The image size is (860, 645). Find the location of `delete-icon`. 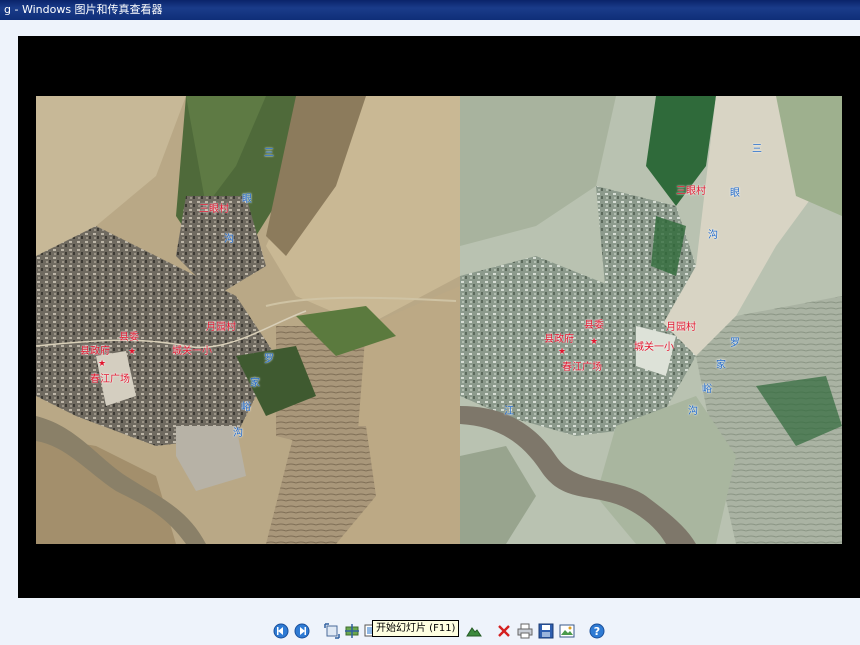

delete-icon is located at coordinates (504, 631).